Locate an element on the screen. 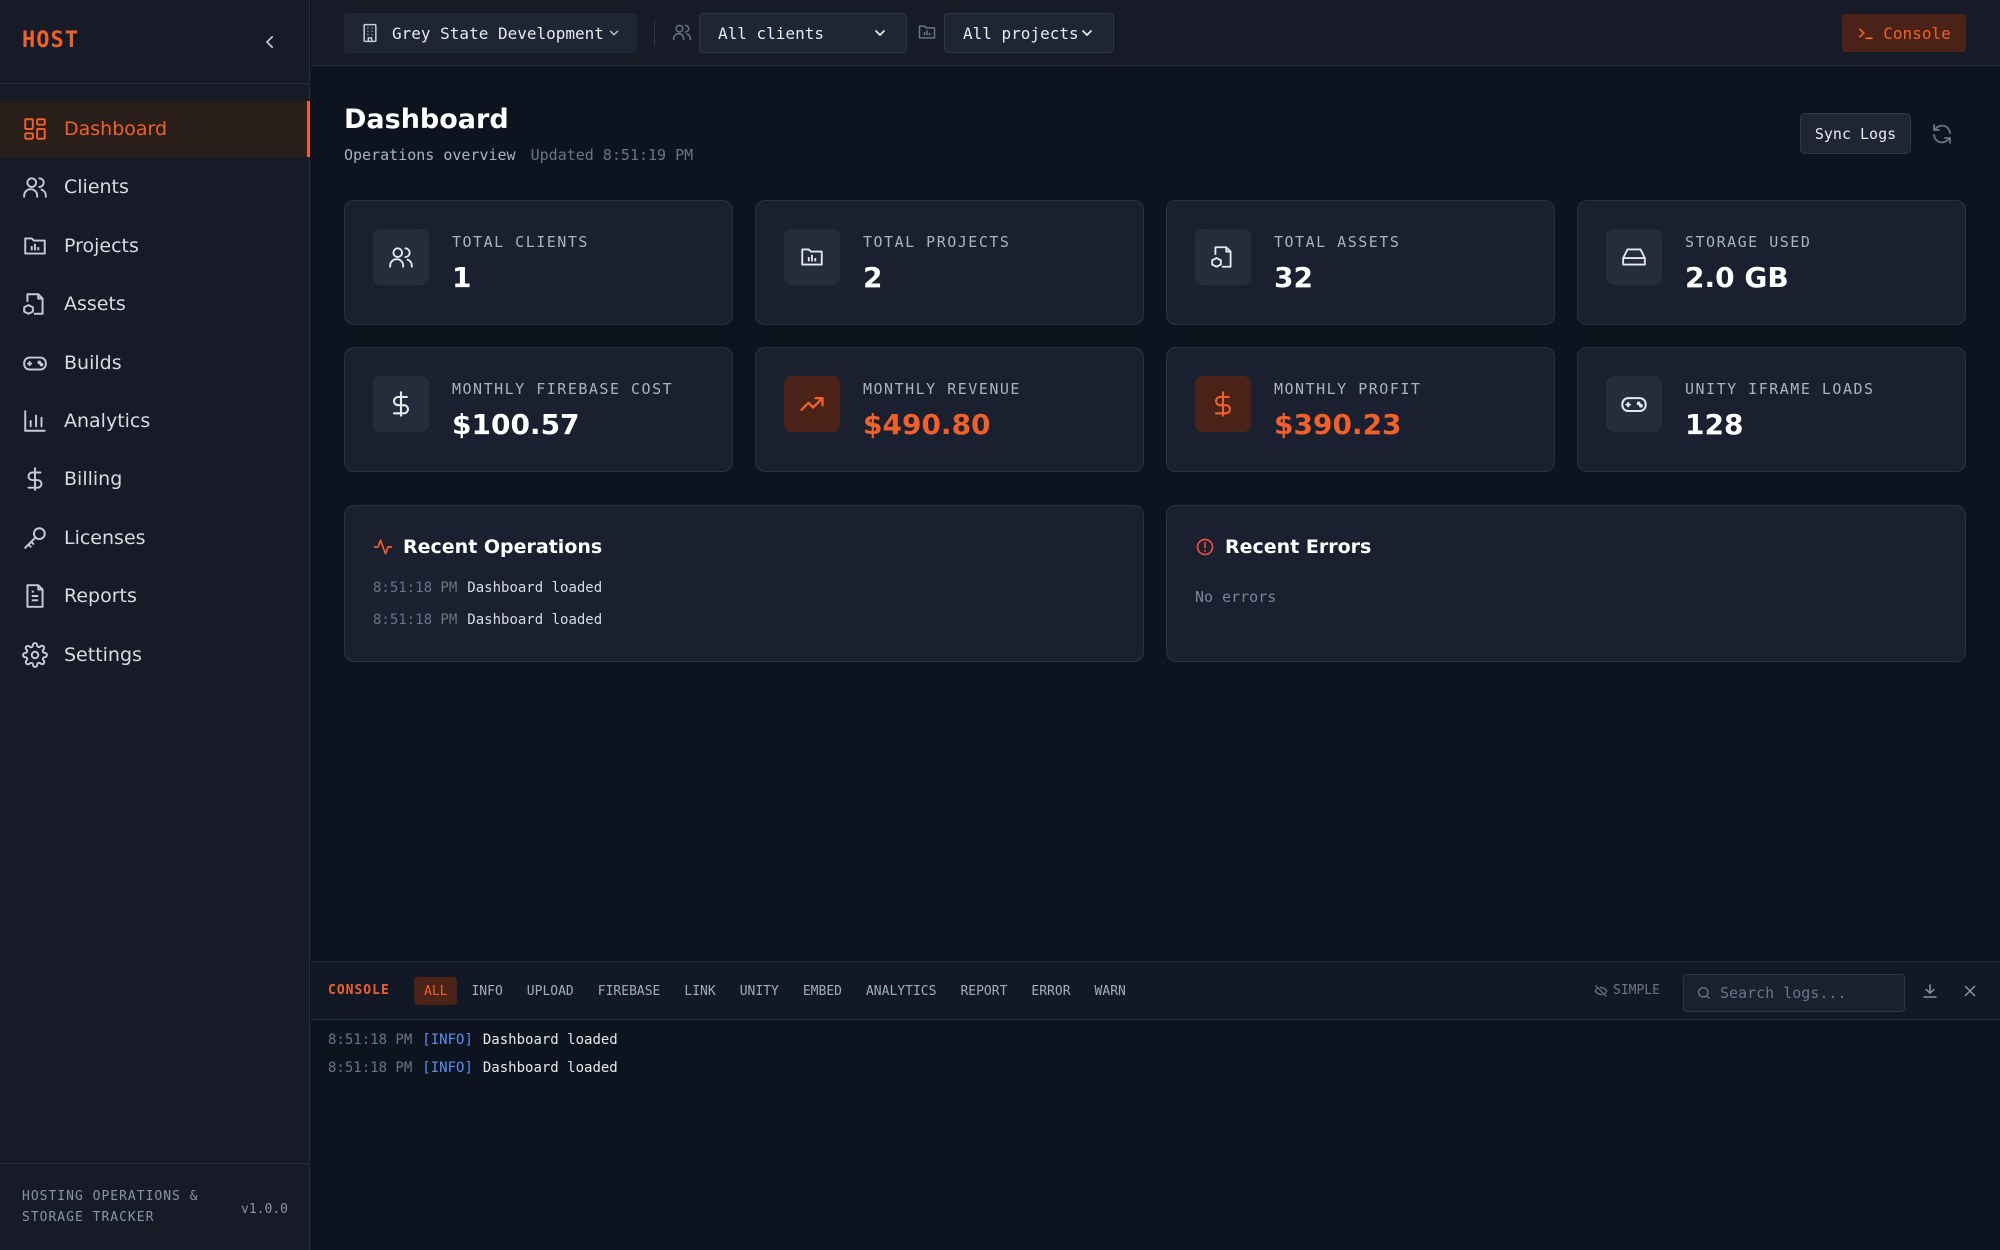 The image size is (2000, 1250). organization-name: Grey State Development is located at coordinates (498, 33).